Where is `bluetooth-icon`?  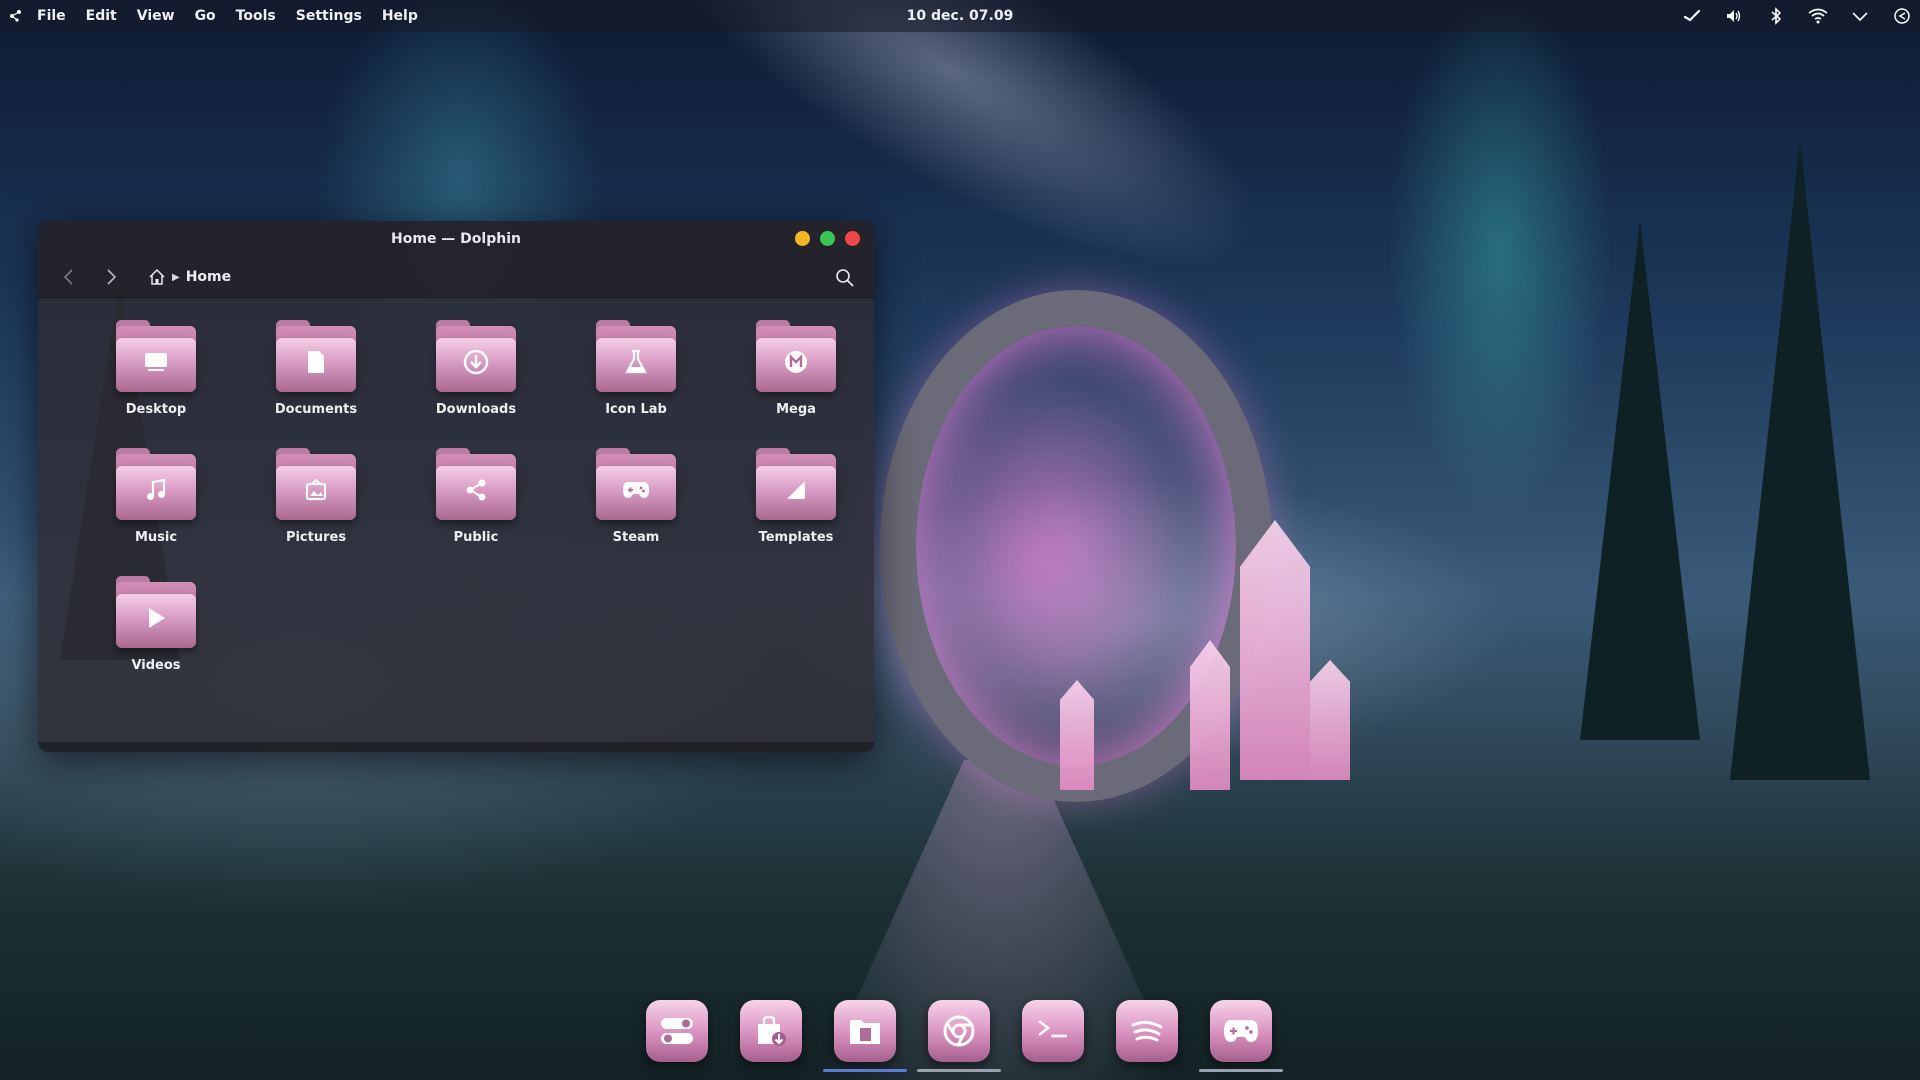
bluetooth-icon is located at coordinates (1776, 16).